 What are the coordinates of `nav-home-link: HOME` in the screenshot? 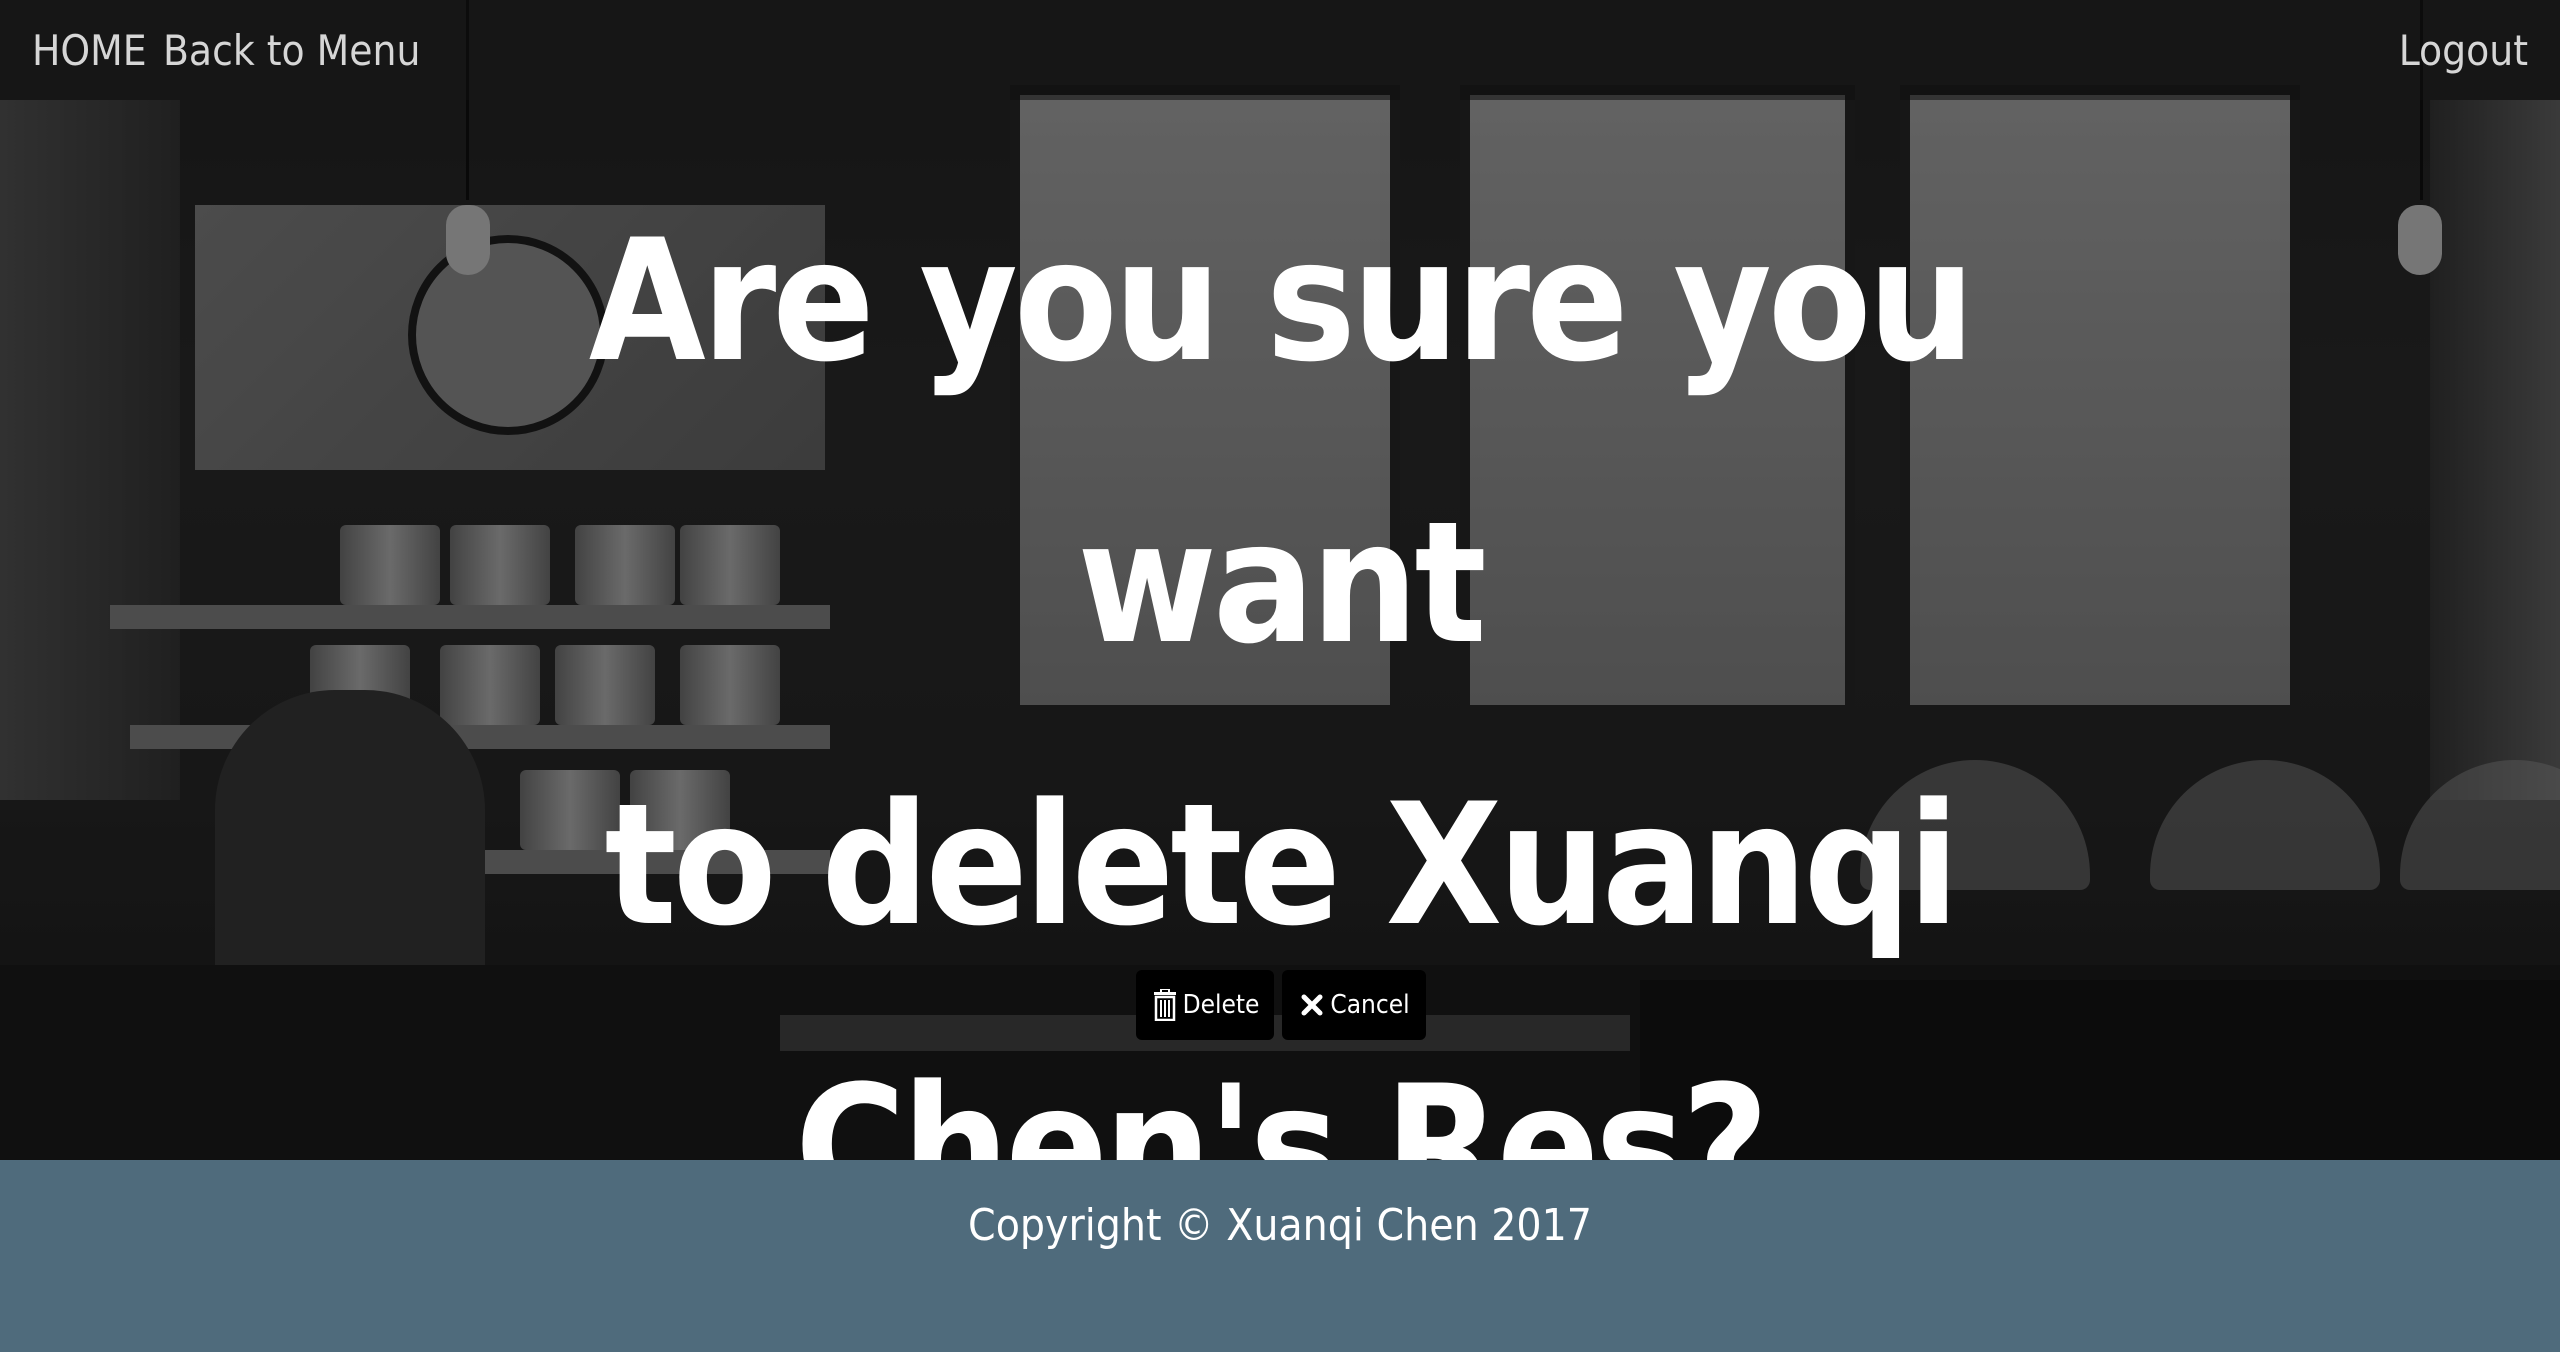 It's located at (89, 50).